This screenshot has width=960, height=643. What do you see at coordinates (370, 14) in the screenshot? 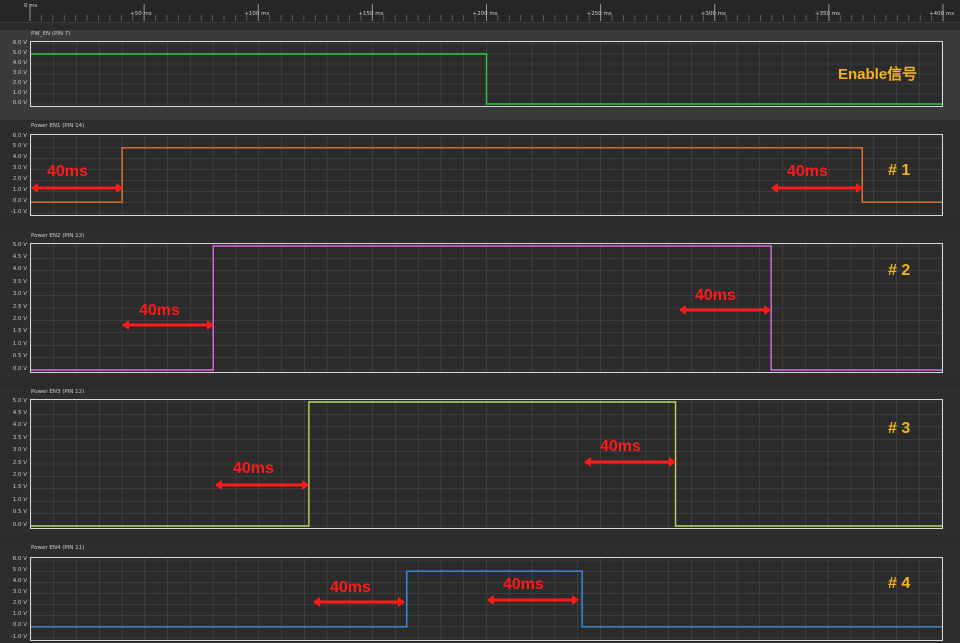
I see `ruler-tick-label: +150 ms` at bounding box center [370, 14].